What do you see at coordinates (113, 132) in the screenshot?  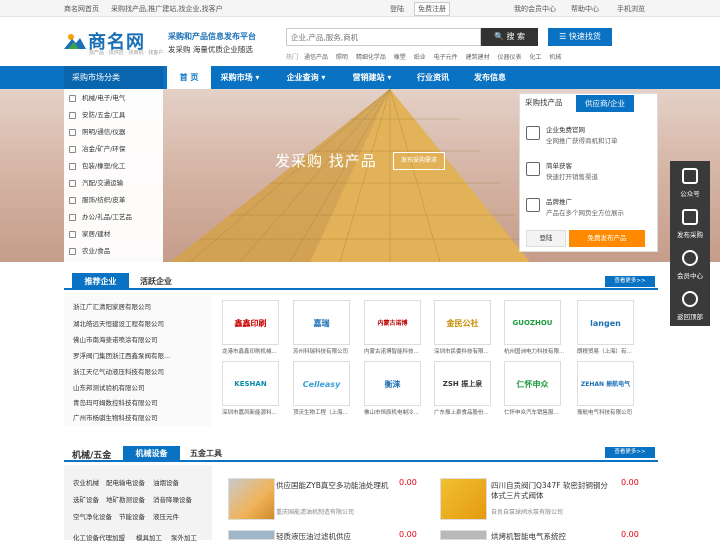 I see `category-item: 照明/通信/仪器` at bounding box center [113, 132].